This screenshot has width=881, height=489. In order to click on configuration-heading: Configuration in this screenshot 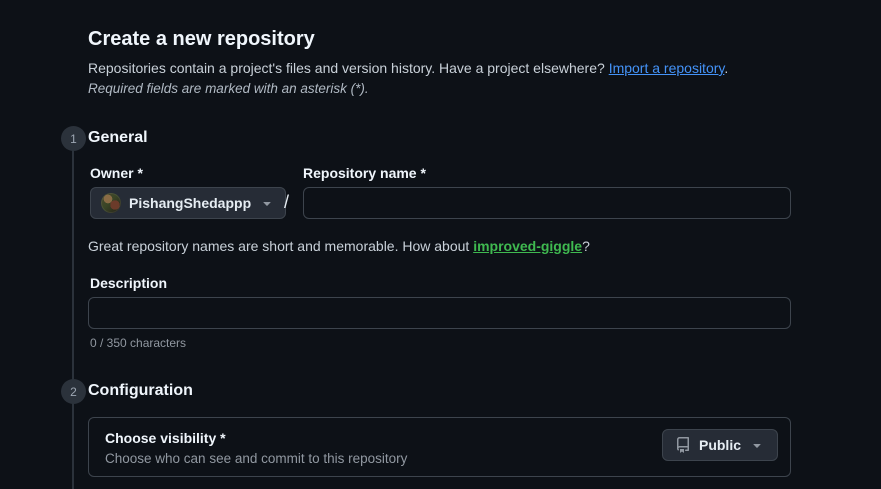, I will do `click(140, 390)`.